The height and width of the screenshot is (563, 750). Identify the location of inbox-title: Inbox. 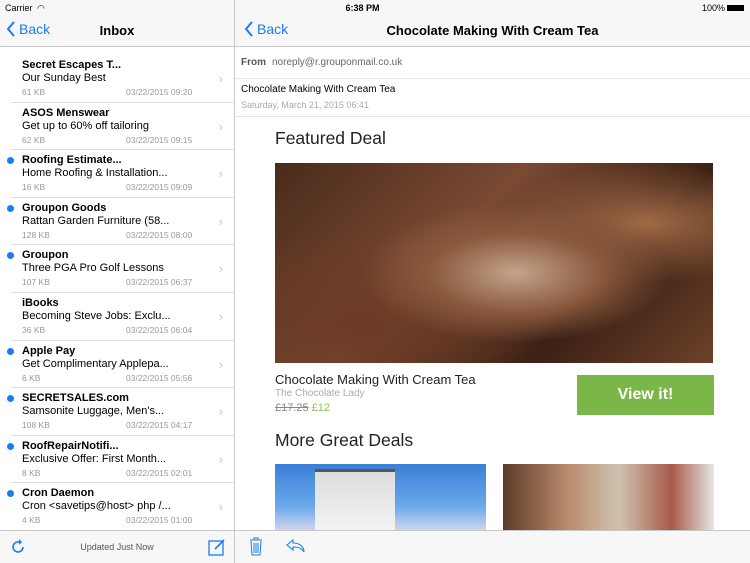
(117, 30).